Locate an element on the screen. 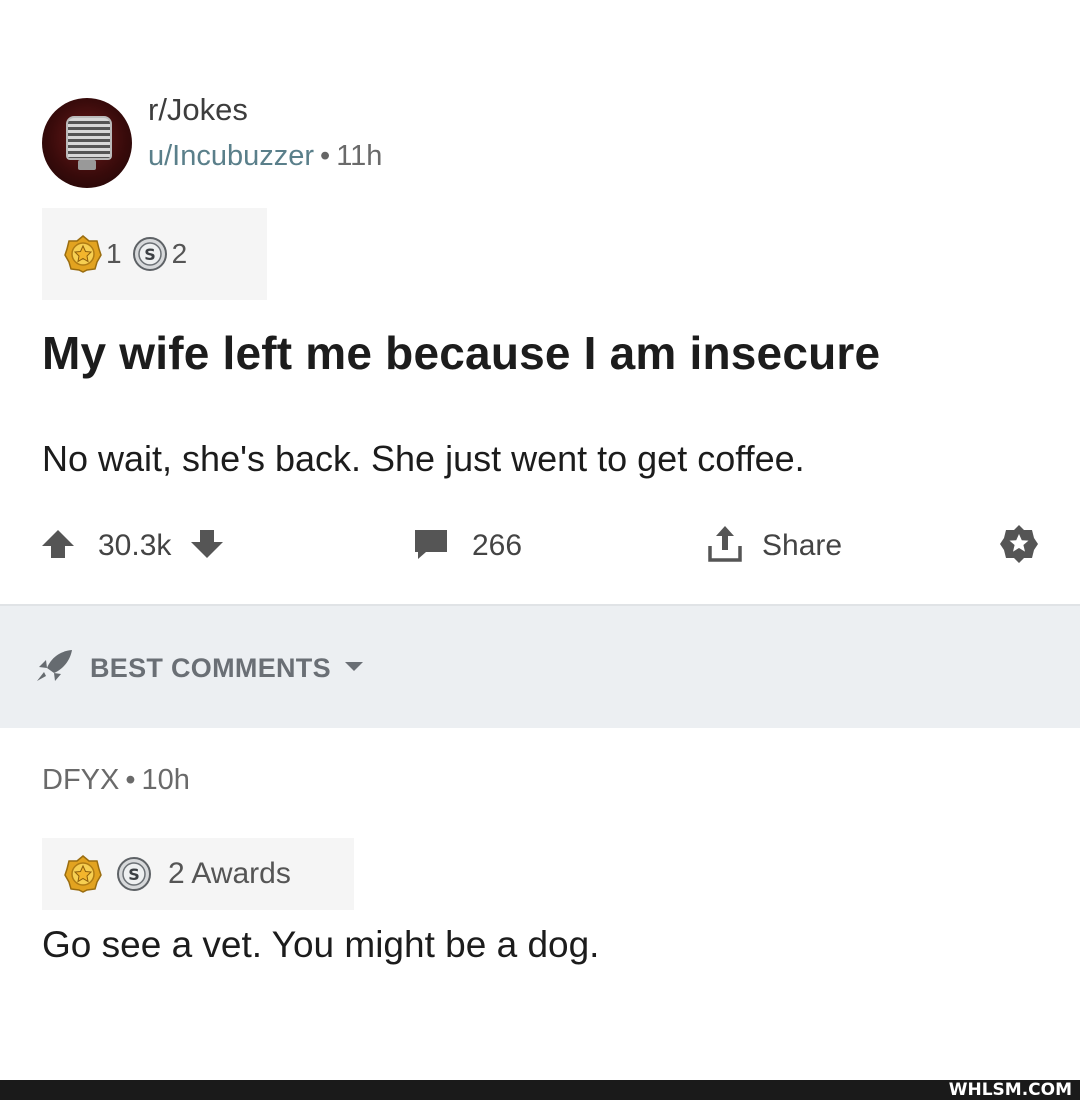 Image resolution: width=1080 pixels, height=1100 pixels. subreddit-avatar is located at coordinates (87, 143).